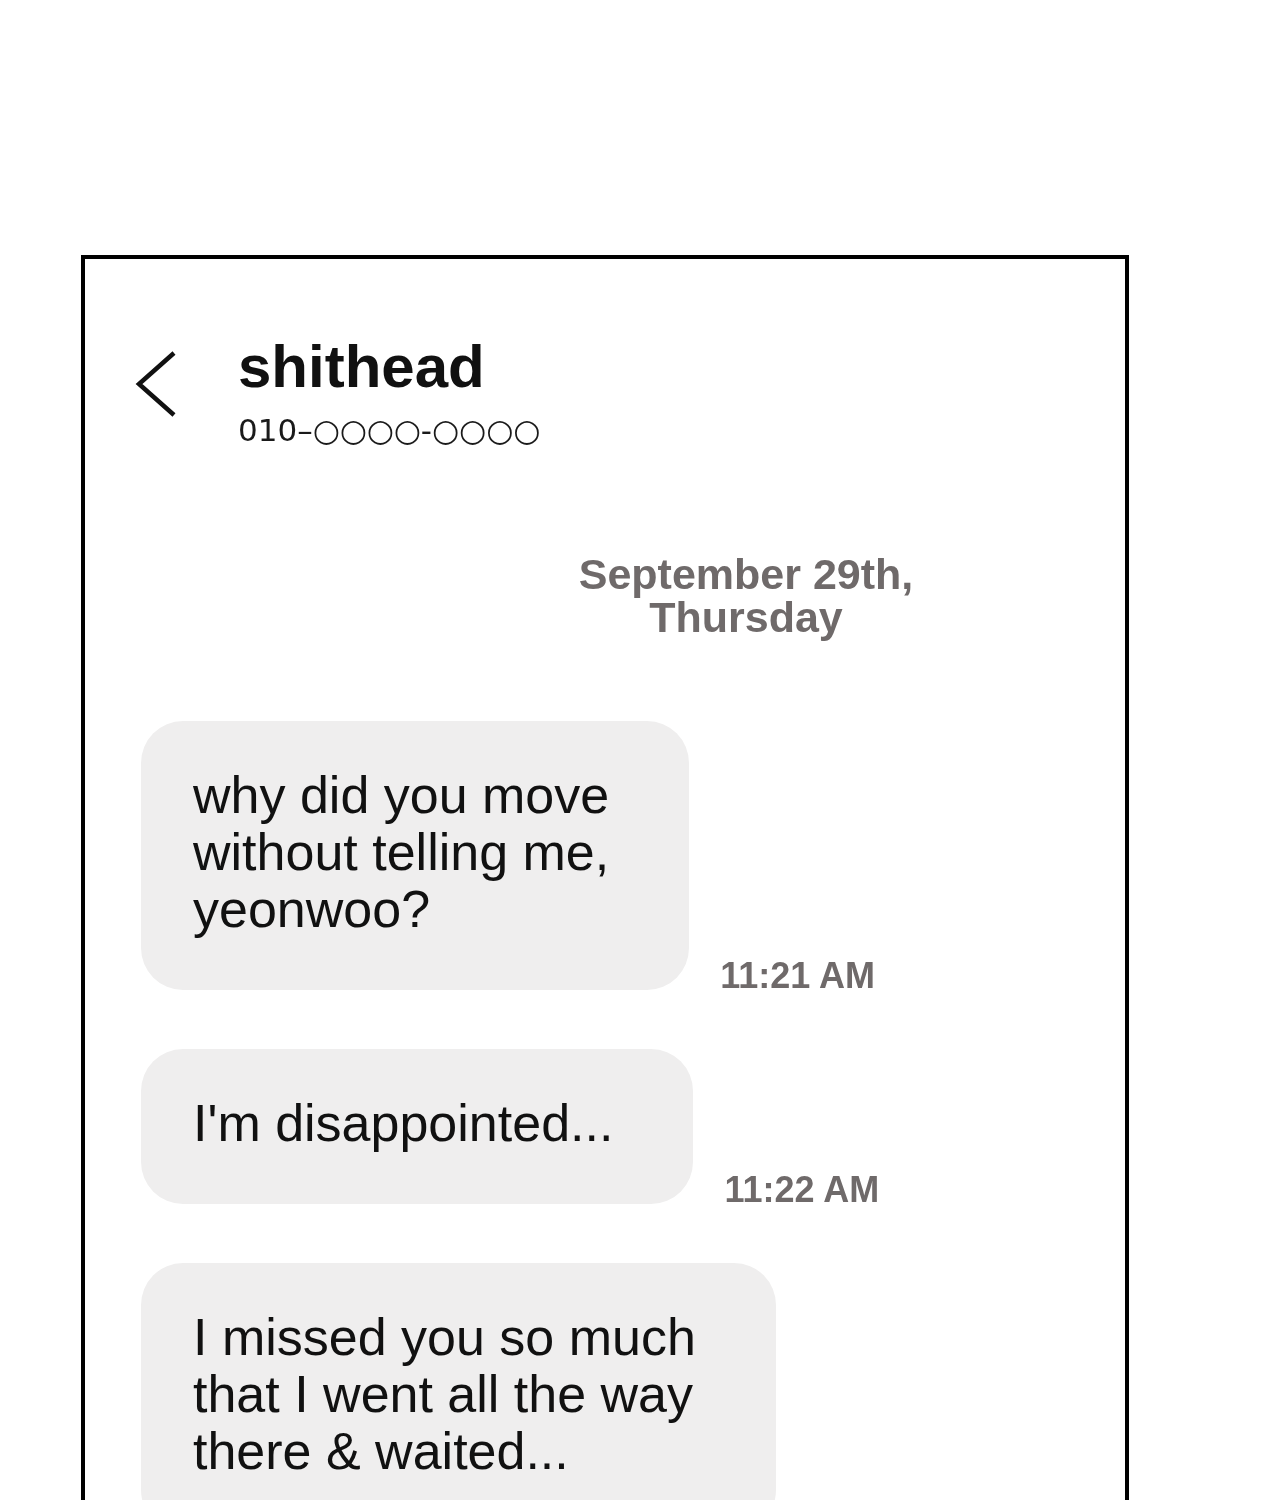  What do you see at coordinates (797, 976) in the screenshot?
I see `message-time: 11:21 AM` at bounding box center [797, 976].